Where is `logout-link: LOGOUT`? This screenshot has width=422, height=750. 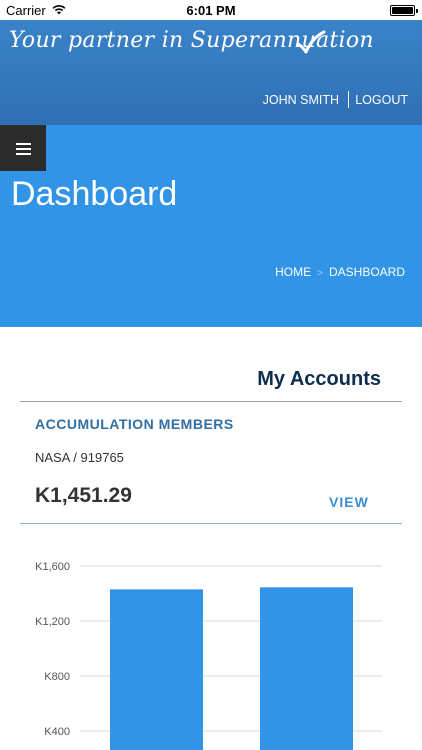
logout-link: LOGOUT is located at coordinates (381, 100).